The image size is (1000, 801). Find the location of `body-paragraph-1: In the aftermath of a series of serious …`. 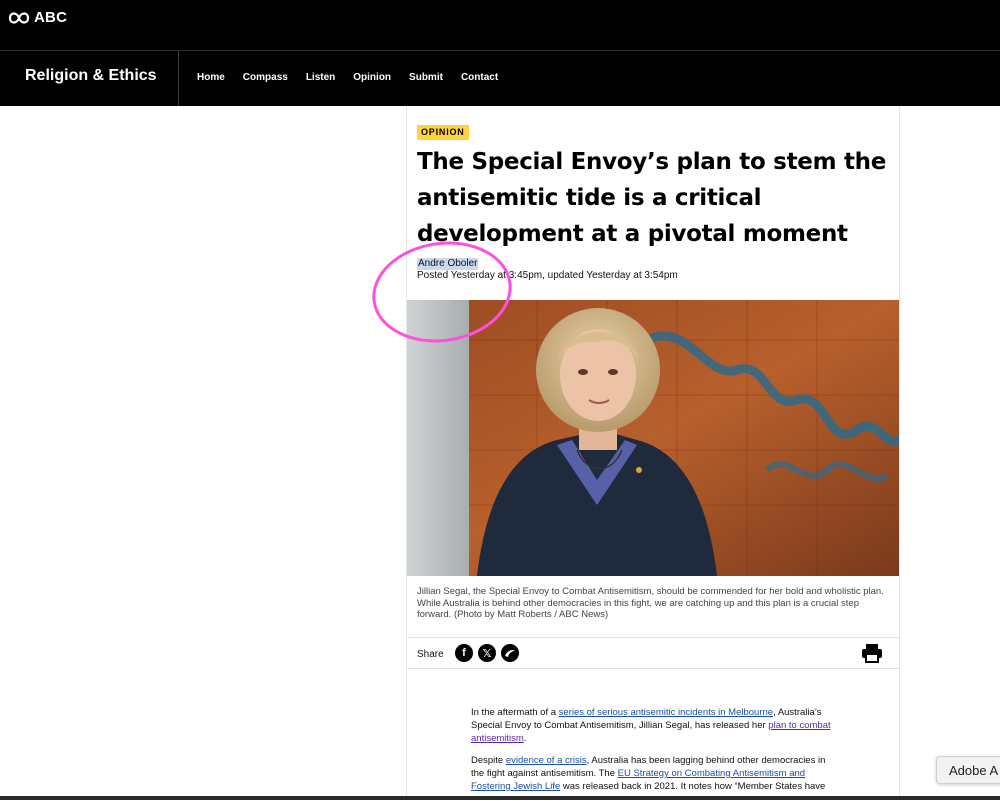

body-paragraph-1: In the aftermath of a series of serious … is located at coordinates (651, 726).